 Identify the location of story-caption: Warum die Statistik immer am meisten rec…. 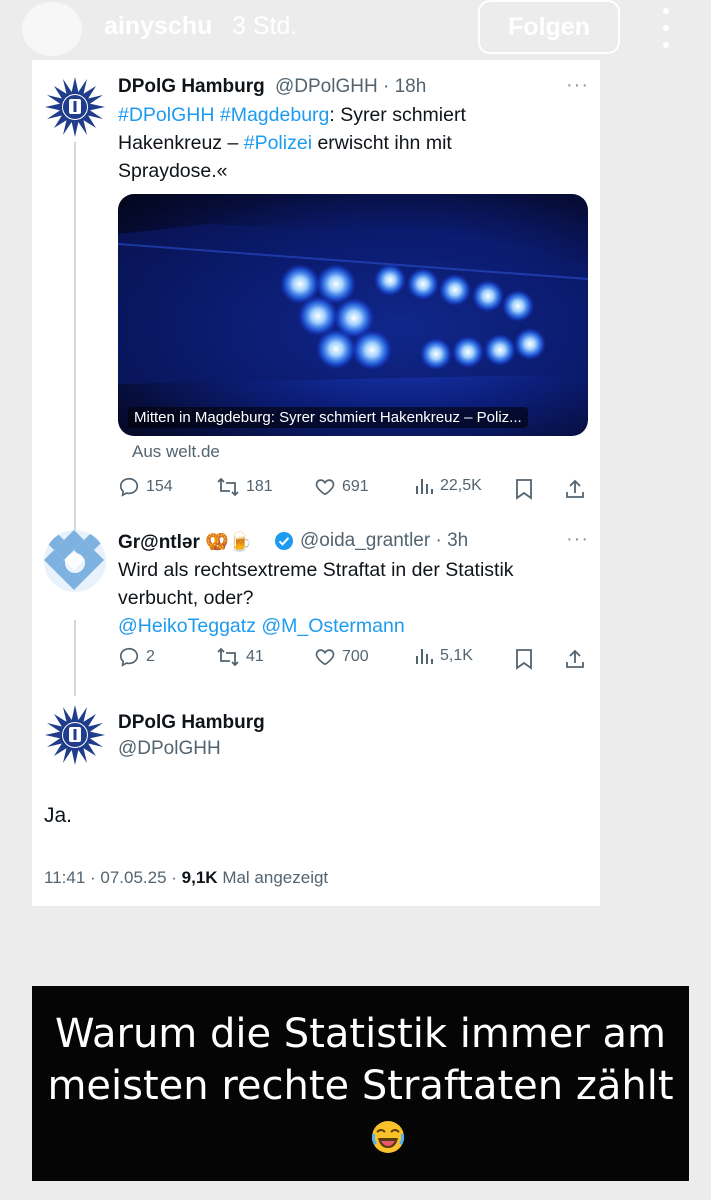
(360, 1060).